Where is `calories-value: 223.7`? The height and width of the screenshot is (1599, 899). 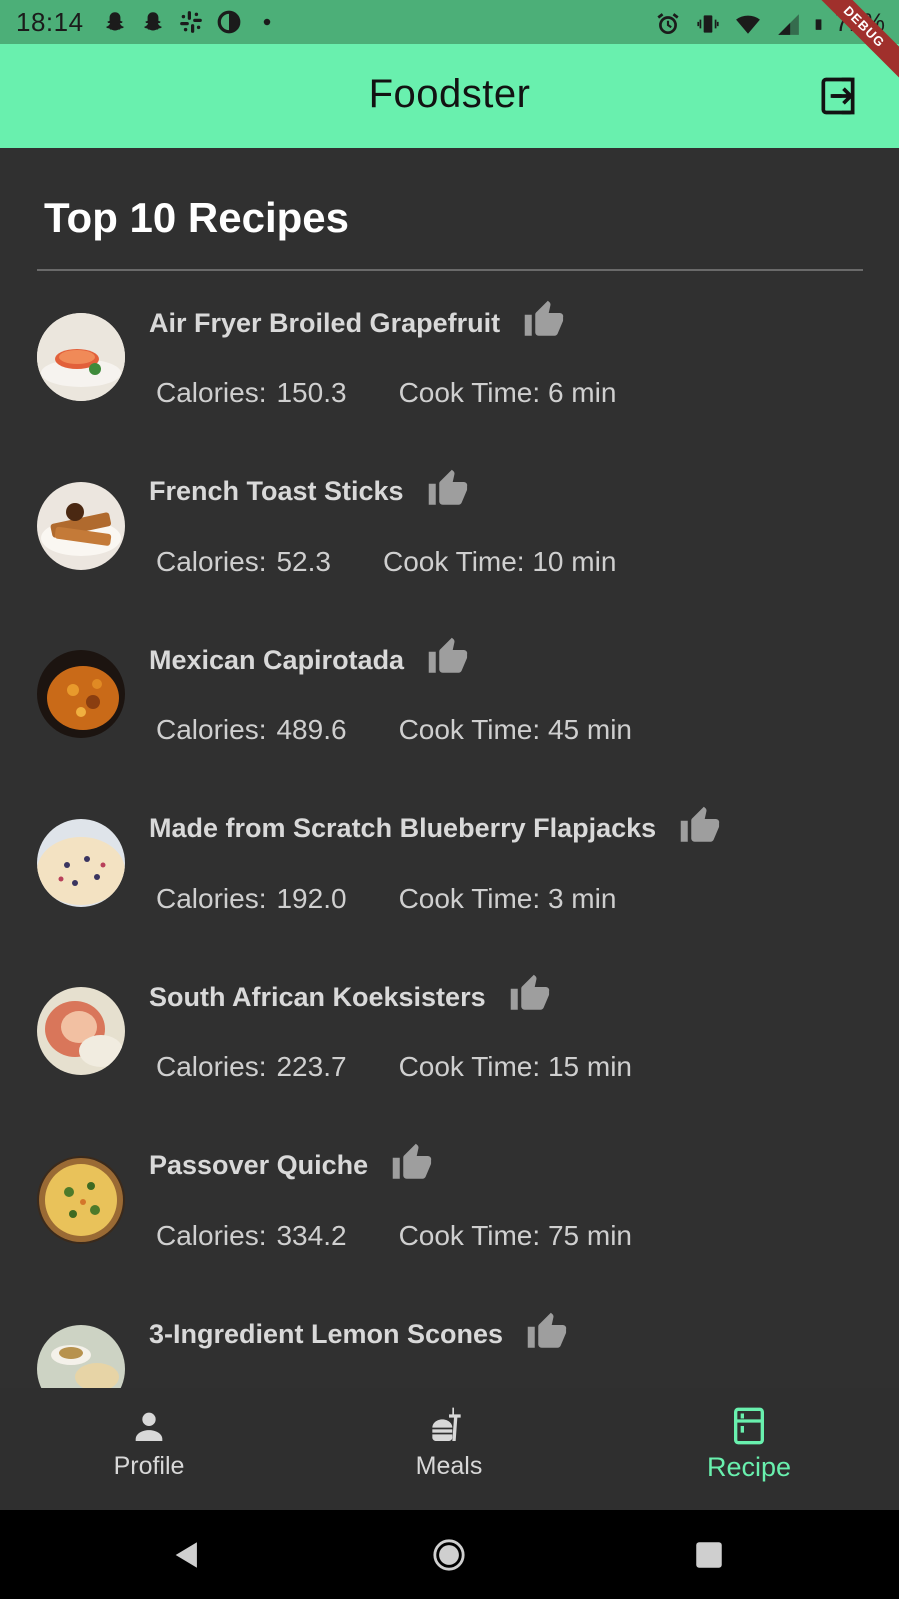
calories-value: 223.7 is located at coordinates (311, 1067).